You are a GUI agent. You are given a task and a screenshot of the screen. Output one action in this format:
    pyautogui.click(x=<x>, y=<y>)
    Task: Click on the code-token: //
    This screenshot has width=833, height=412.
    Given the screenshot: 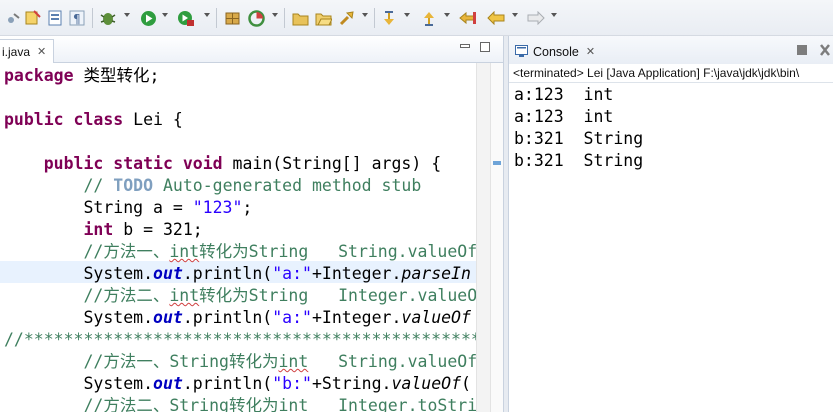 What is the action you would take?
    pyautogui.click(x=98, y=185)
    